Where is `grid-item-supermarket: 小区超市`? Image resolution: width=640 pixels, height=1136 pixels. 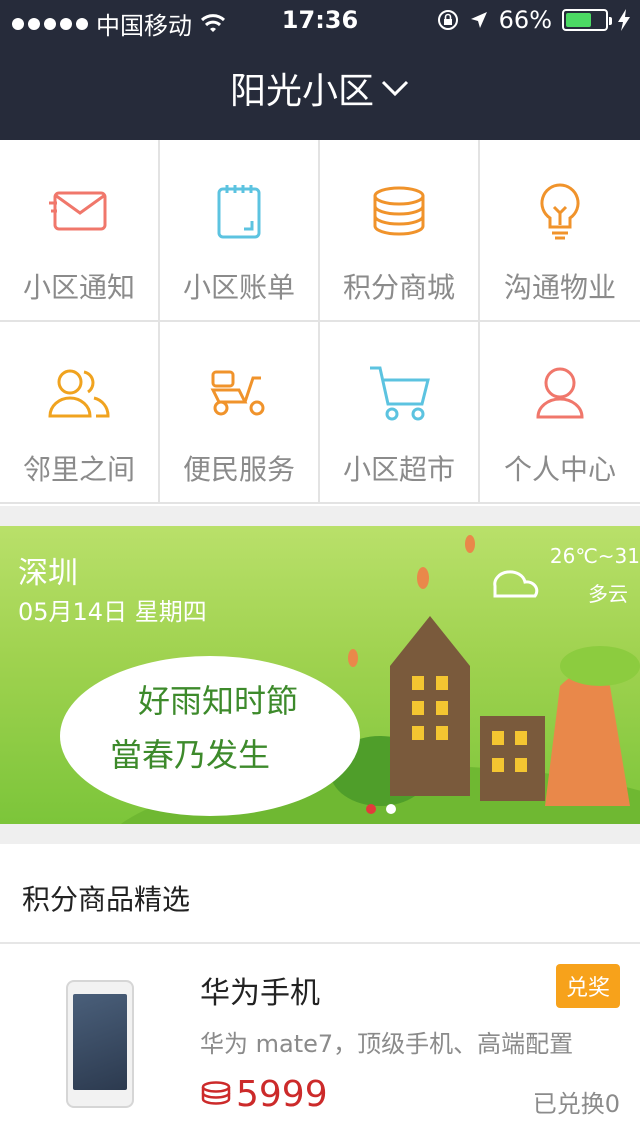
grid-item-supermarket: 小区超市 is located at coordinates (400, 413).